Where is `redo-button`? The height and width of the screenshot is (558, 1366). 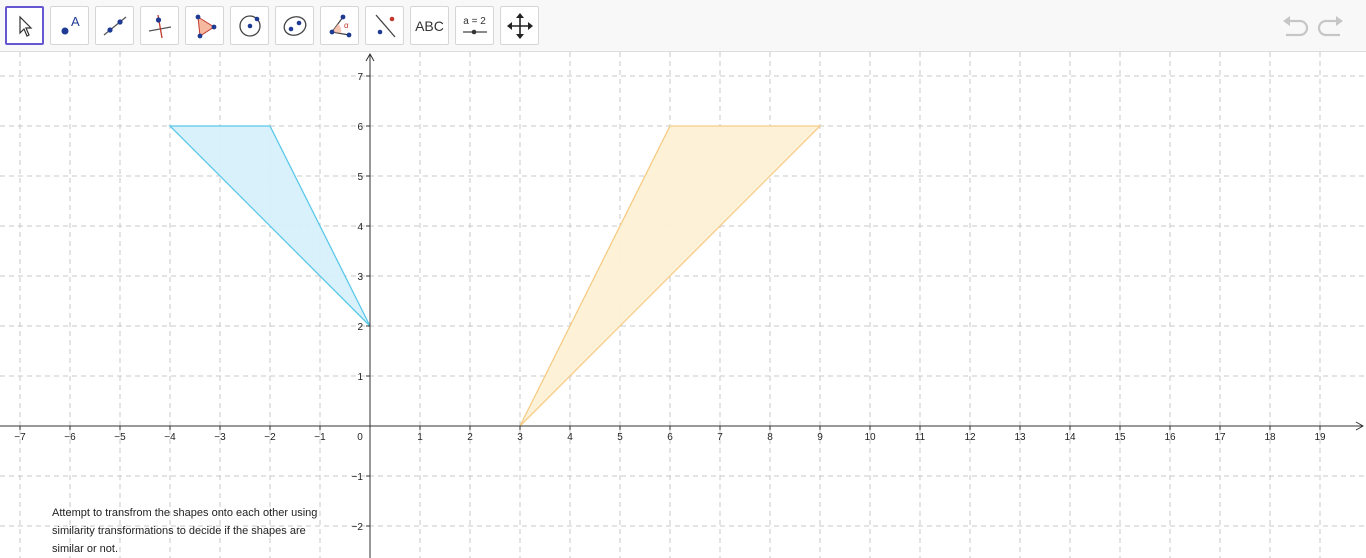
redo-button is located at coordinates (1331, 26).